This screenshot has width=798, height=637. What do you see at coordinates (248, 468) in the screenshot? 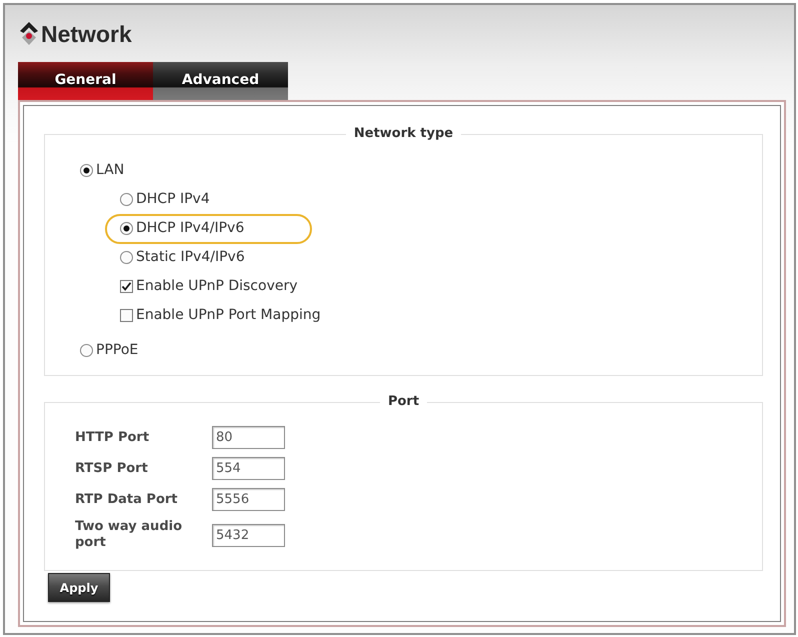
I see `text-field: 554` at bounding box center [248, 468].